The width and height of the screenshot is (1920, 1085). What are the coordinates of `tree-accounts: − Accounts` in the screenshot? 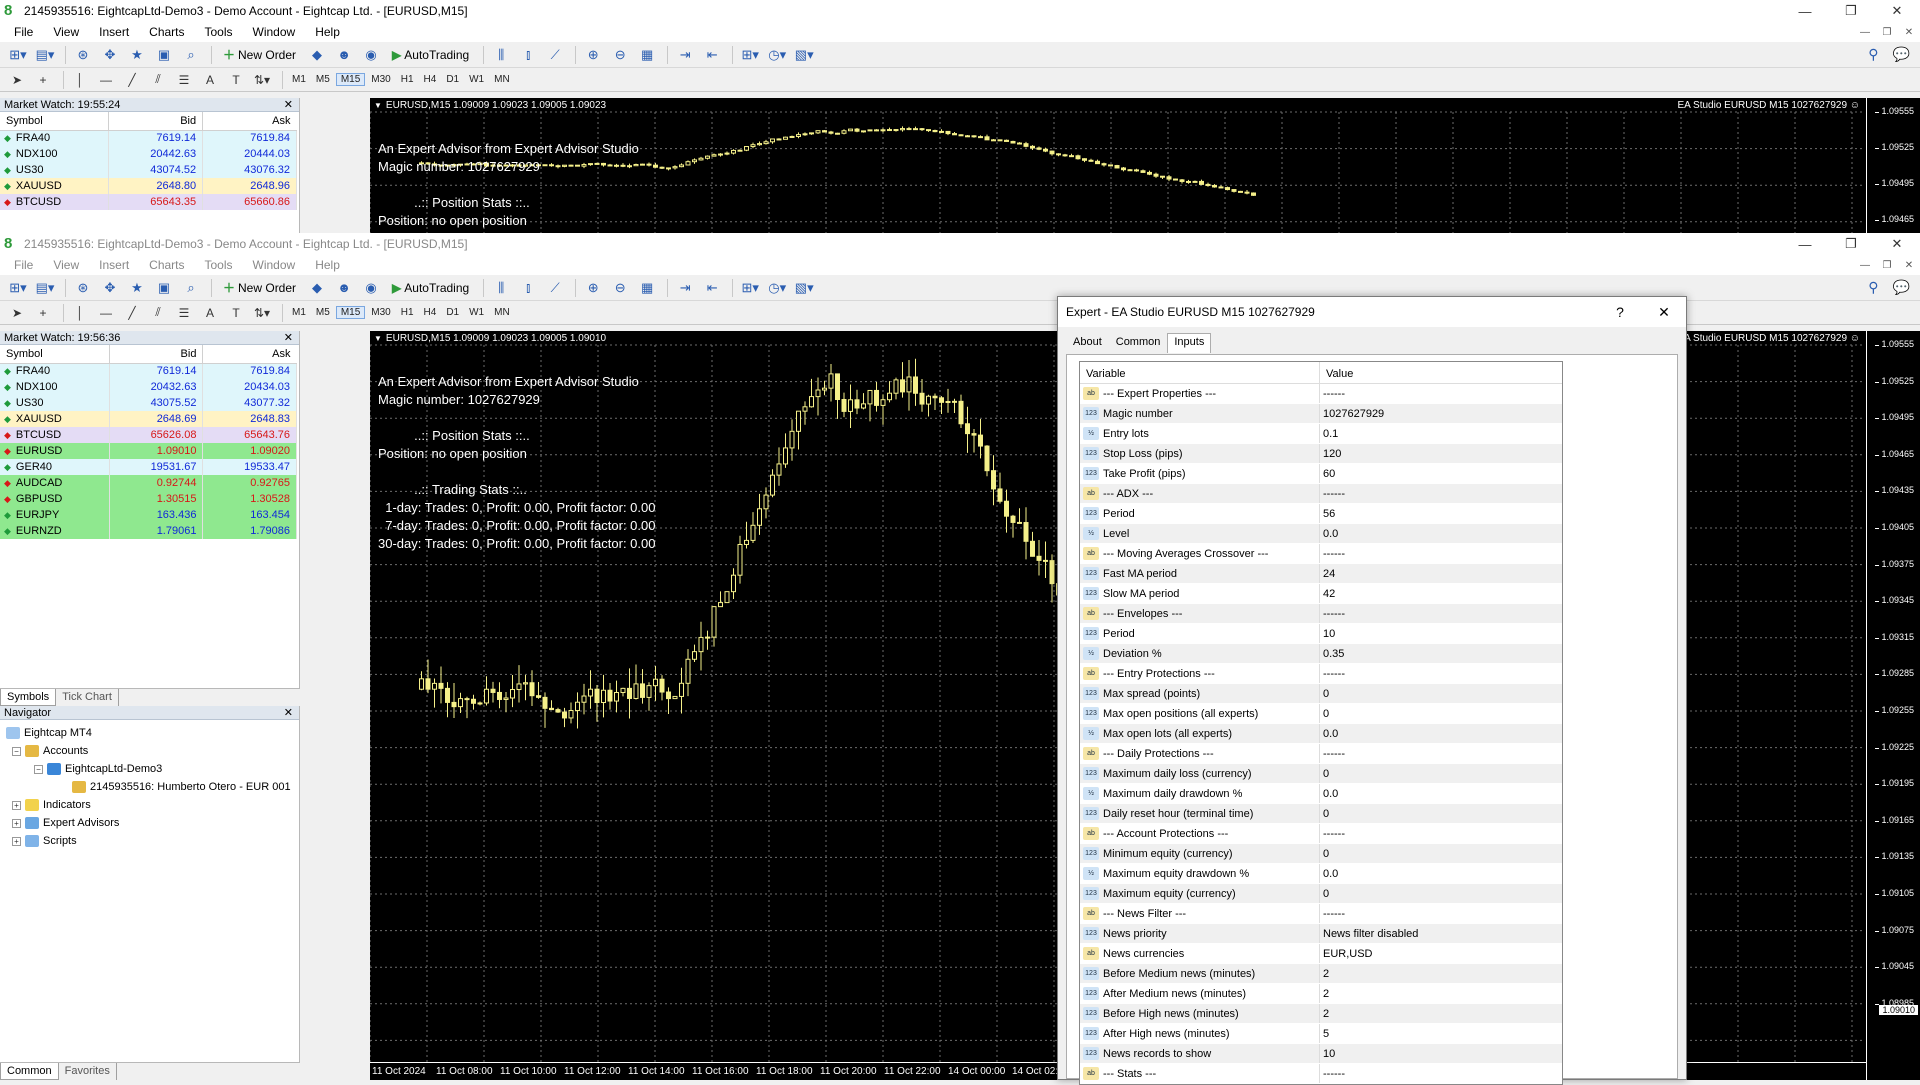 It's located at (149, 751).